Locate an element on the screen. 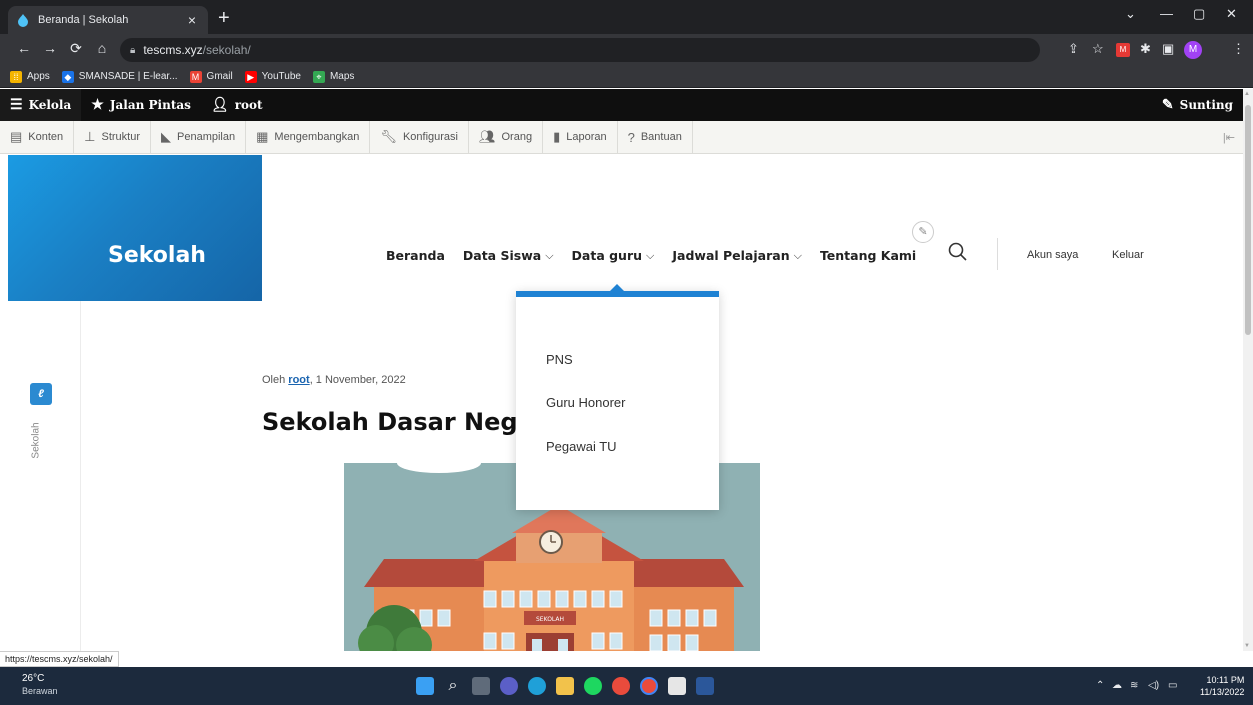 The height and width of the screenshot is (705, 1253). tray-item-label: Konten is located at coordinates (46, 137).